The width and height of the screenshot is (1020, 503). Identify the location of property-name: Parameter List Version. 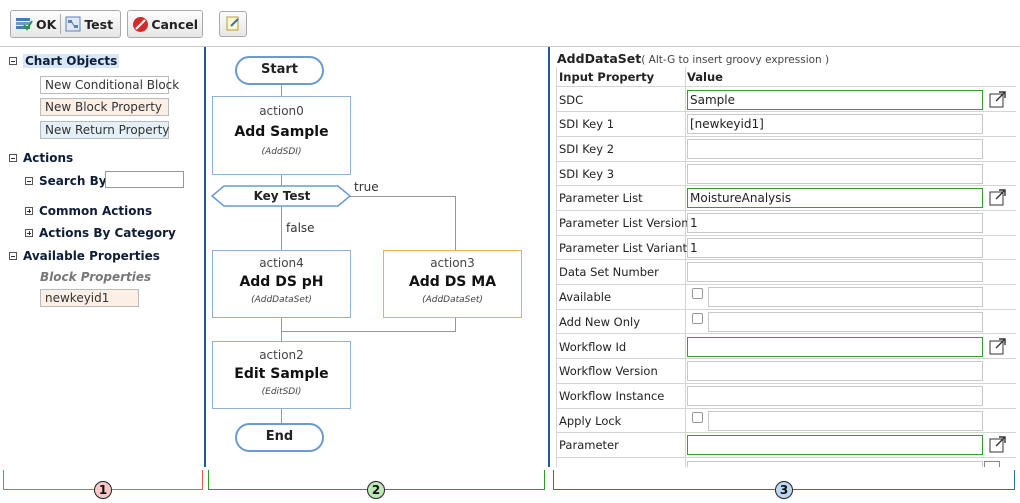
(624, 223).